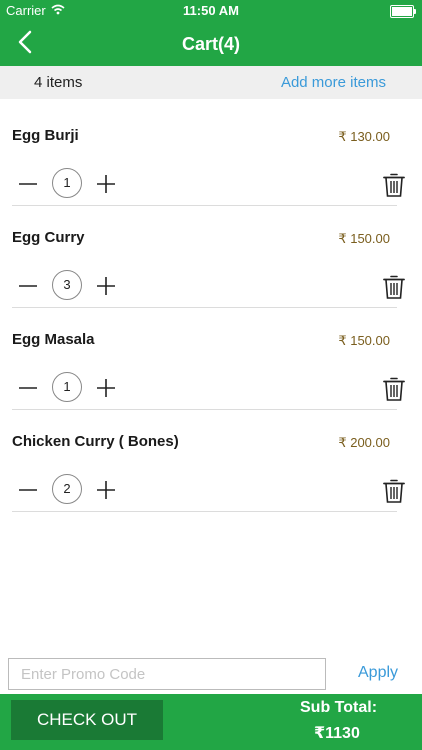 The width and height of the screenshot is (422, 750). Describe the element at coordinates (211, 459) in the screenshot. I see `cart-item-row: Chicken Curry ( Bones) ₹ 200.00 2` at that location.